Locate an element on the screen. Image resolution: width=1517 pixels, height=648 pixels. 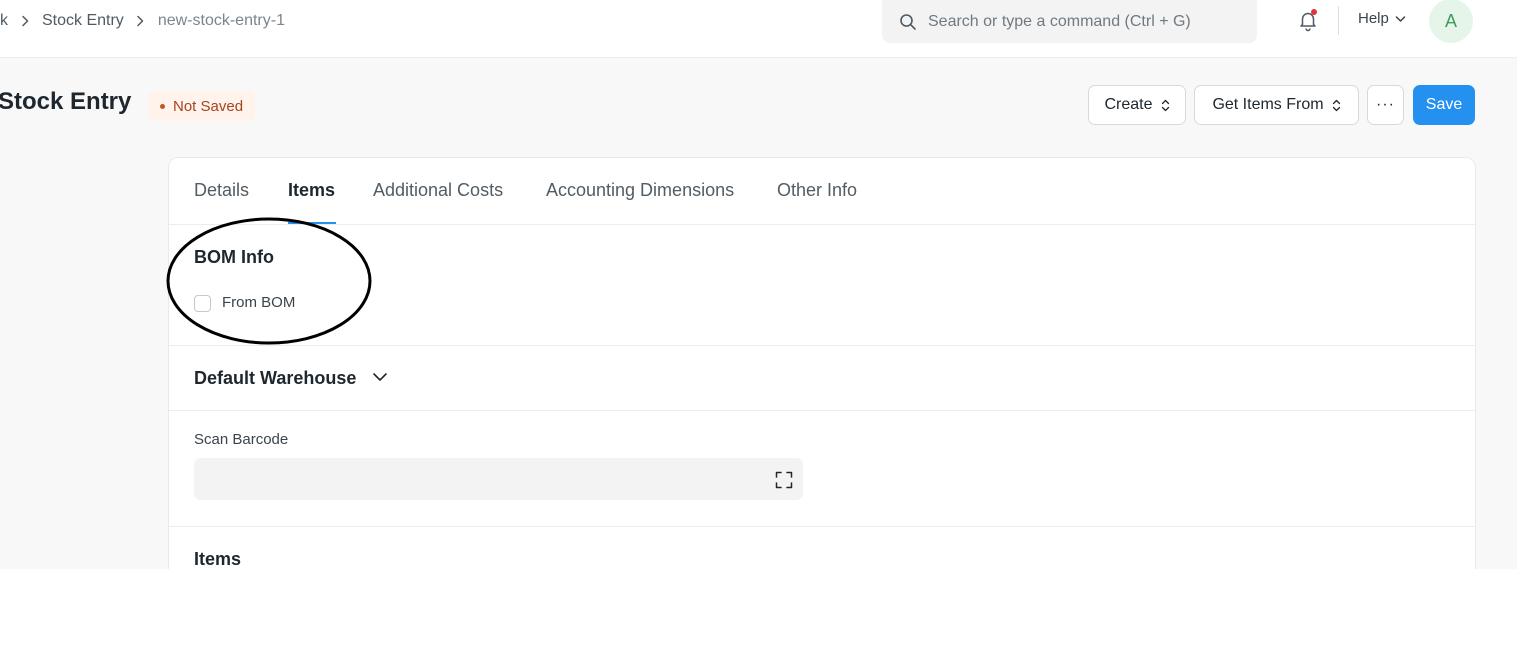
get-items-label: Get Items From is located at coordinates (1268, 104).